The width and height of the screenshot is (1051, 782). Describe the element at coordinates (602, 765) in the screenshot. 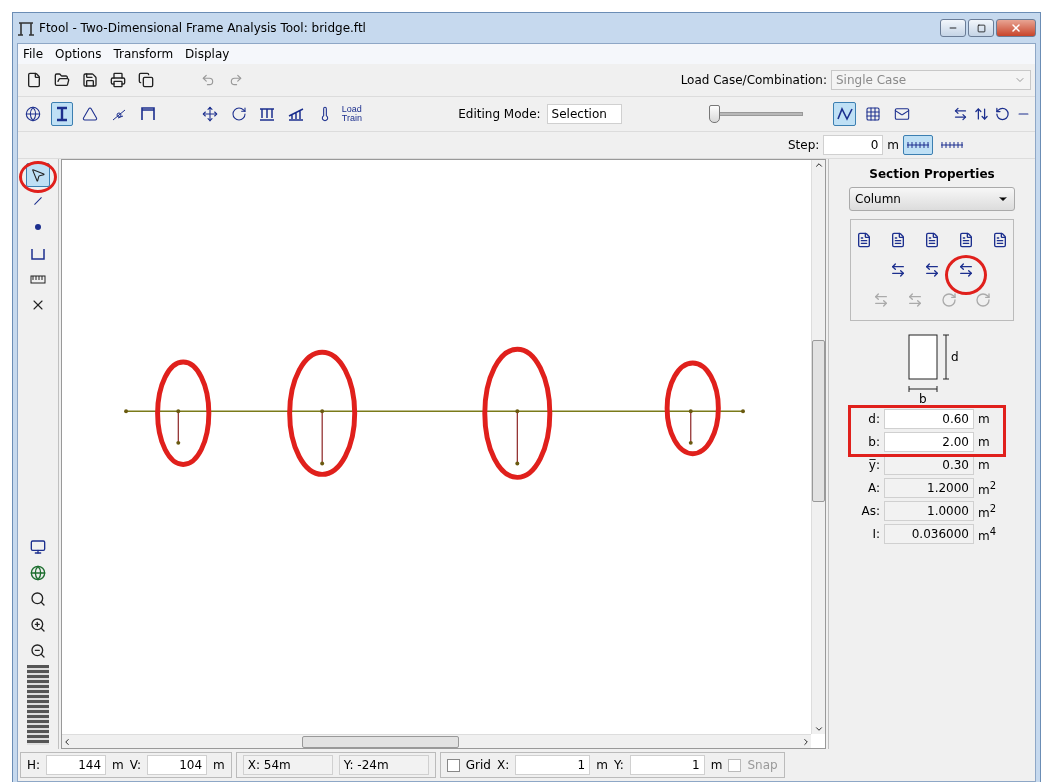

I see `grid-x-unit: m` at that location.